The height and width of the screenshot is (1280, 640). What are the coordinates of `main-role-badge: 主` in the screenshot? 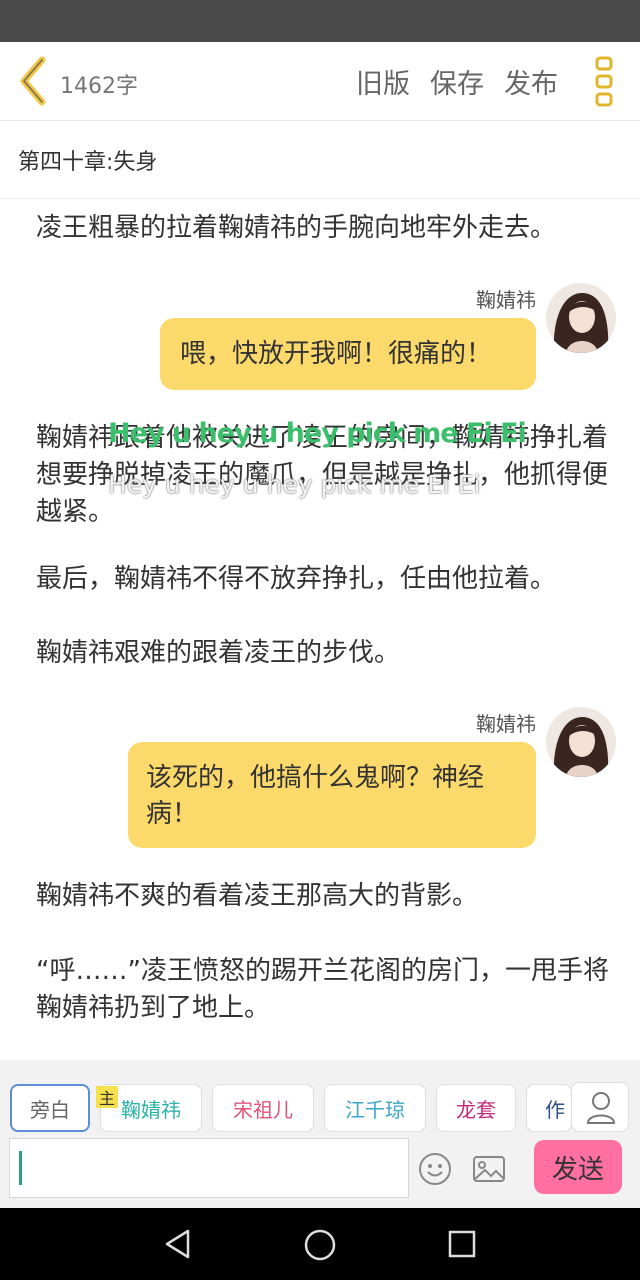 It's located at (107, 1097).